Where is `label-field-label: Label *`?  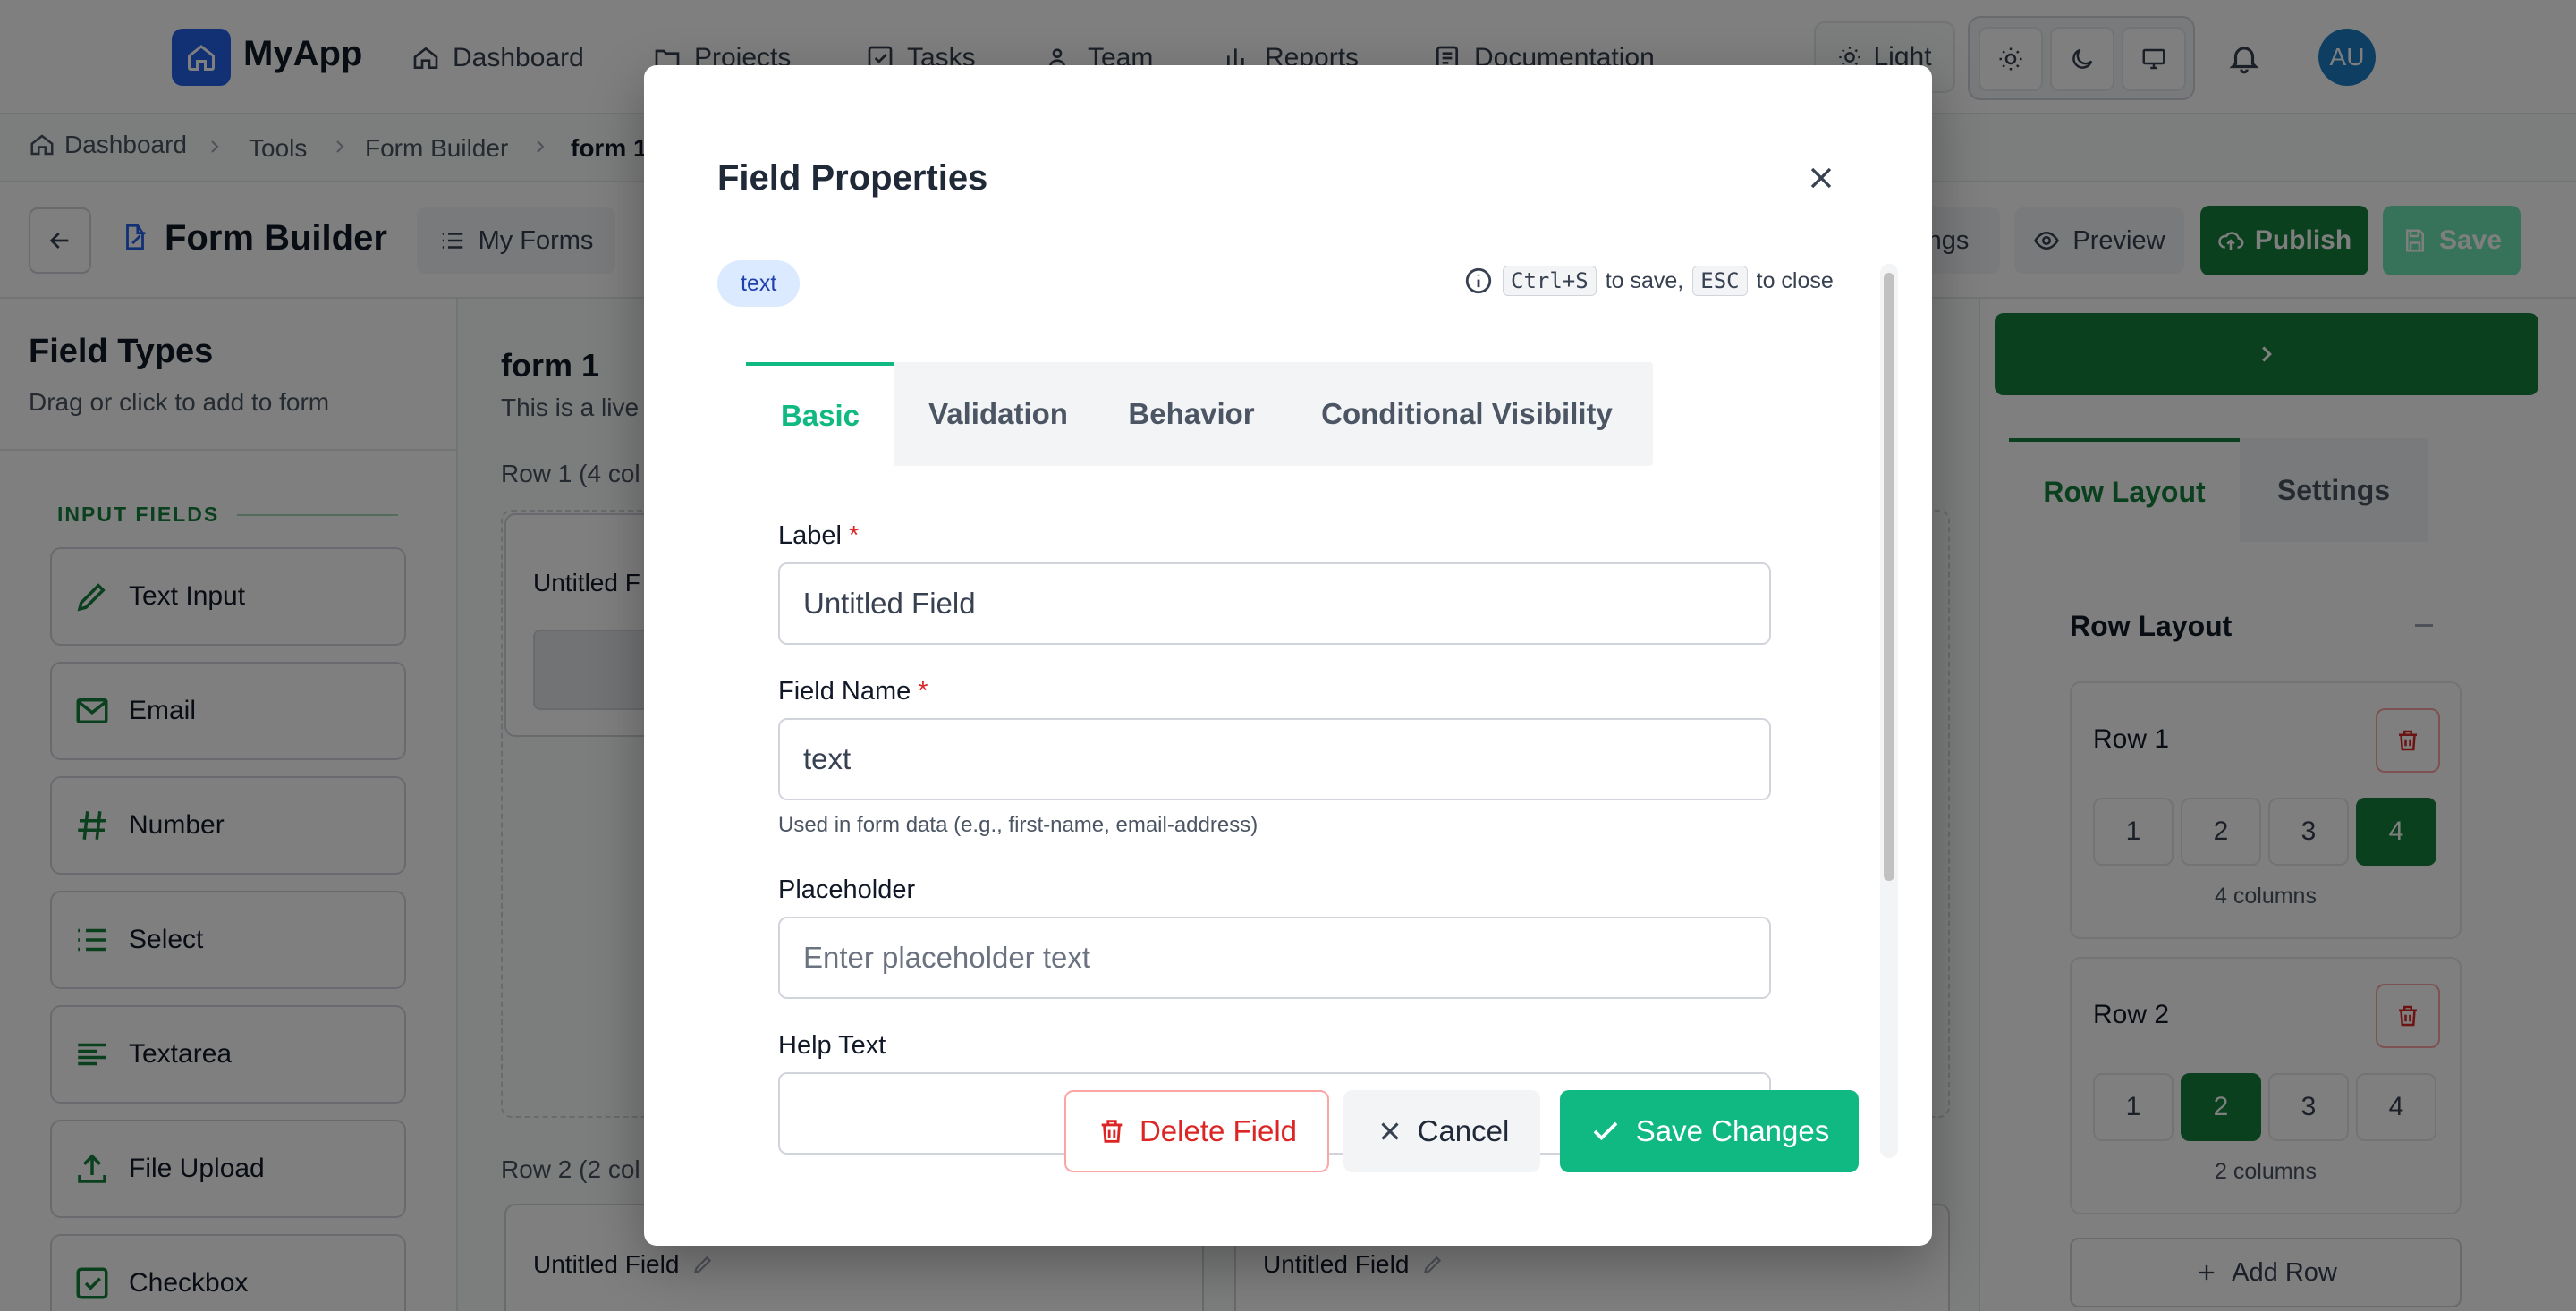 label-field-label: Label * is located at coordinates (818, 536).